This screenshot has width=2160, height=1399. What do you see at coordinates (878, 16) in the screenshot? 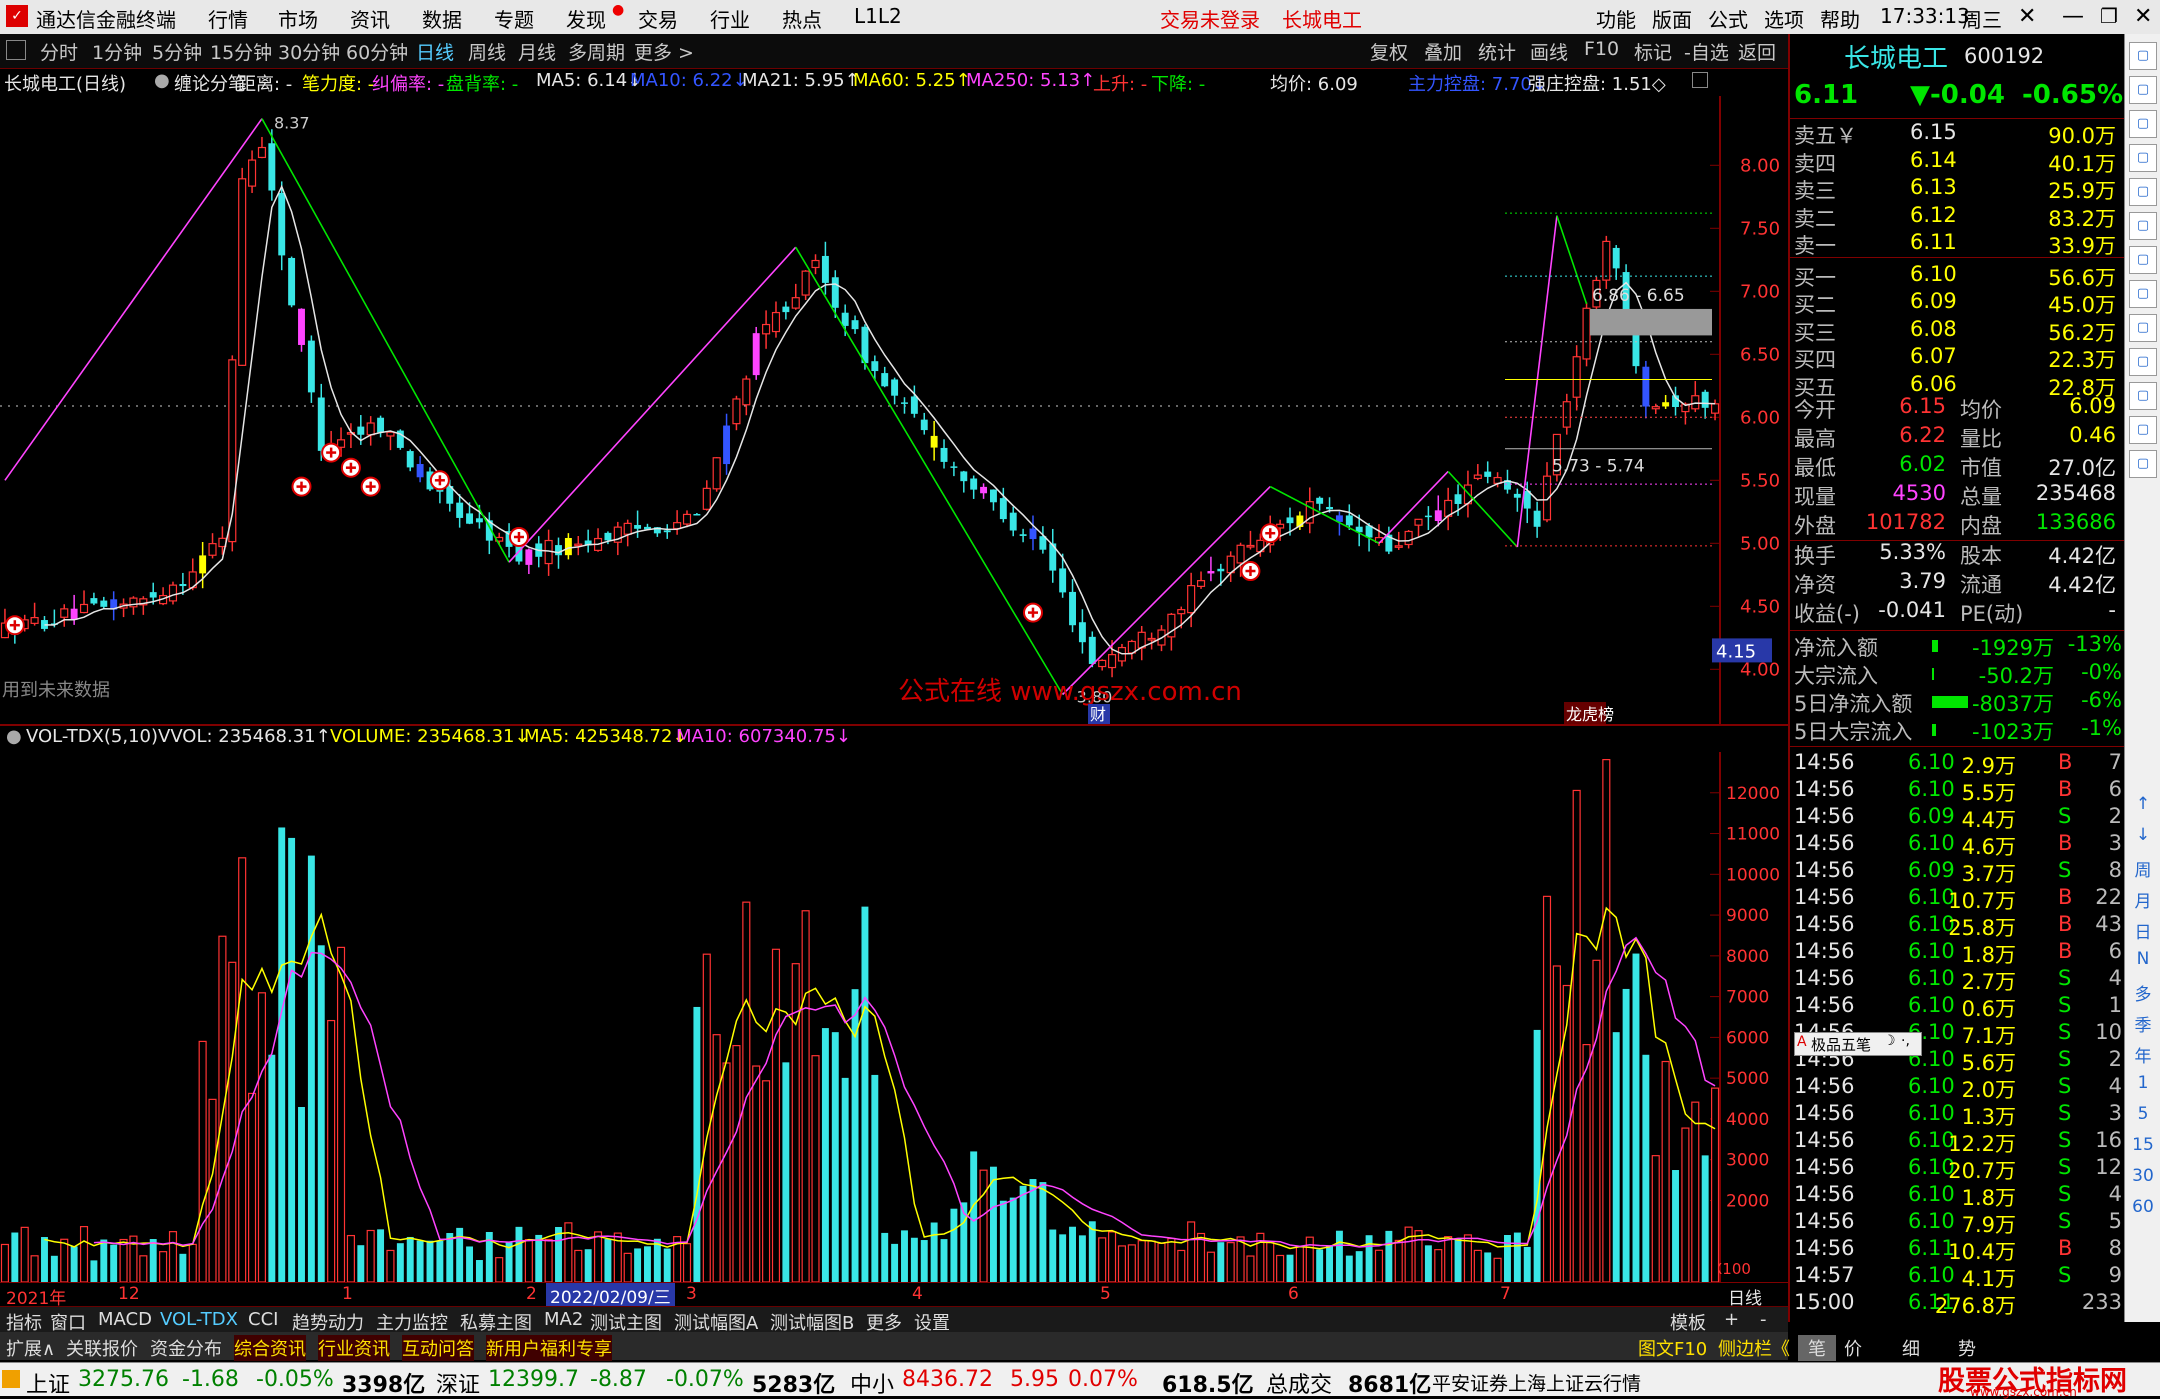
I see `menu-l1l2: L1L2` at bounding box center [878, 16].